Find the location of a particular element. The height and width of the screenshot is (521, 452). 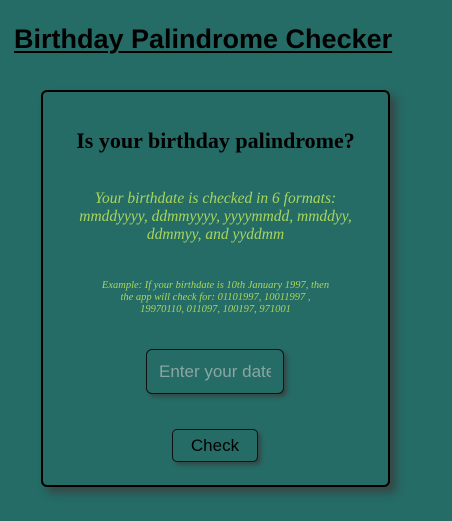

card-heading: Is your birthday palindrome? is located at coordinates (215, 140).